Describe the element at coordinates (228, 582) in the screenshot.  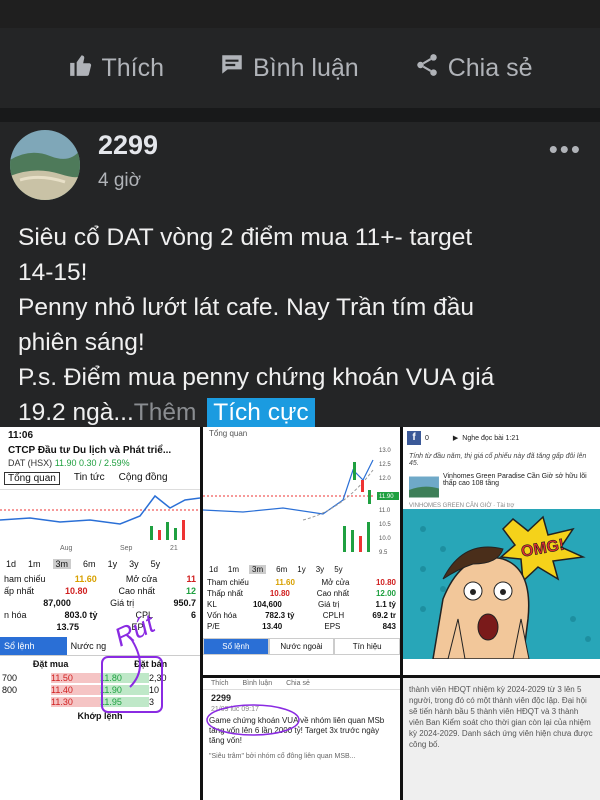
I see `stat-label: Tham chiếu` at that location.